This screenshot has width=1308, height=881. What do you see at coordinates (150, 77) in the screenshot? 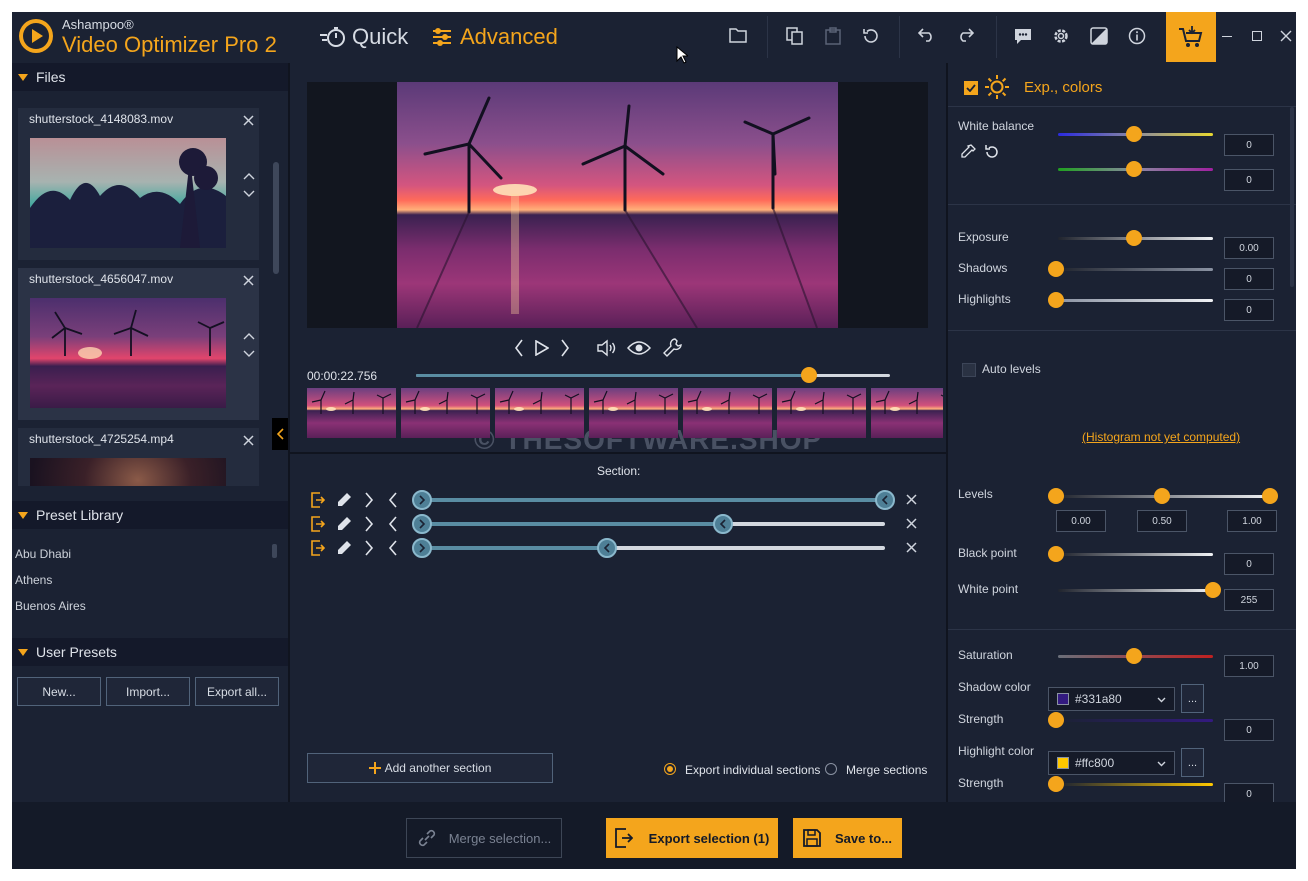
I see `files-header: Files` at bounding box center [150, 77].